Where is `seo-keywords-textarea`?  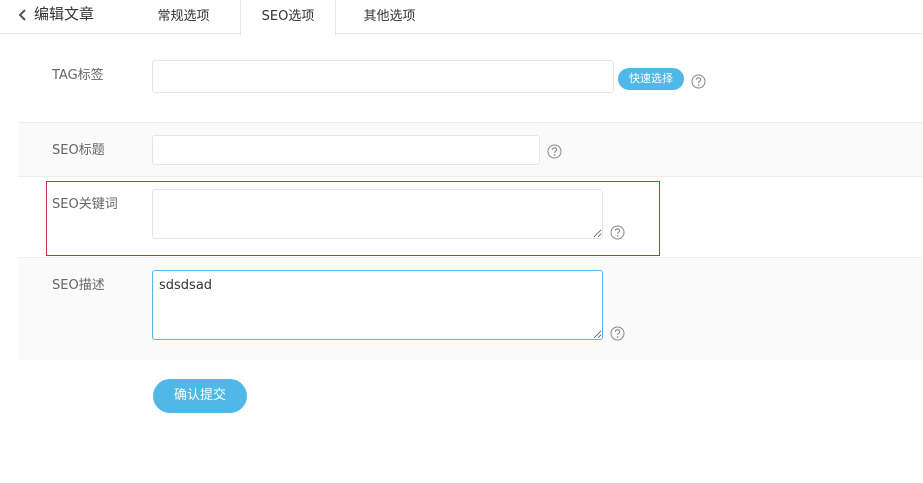 seo-keywords-textarea is located at coordinates (377, 214).